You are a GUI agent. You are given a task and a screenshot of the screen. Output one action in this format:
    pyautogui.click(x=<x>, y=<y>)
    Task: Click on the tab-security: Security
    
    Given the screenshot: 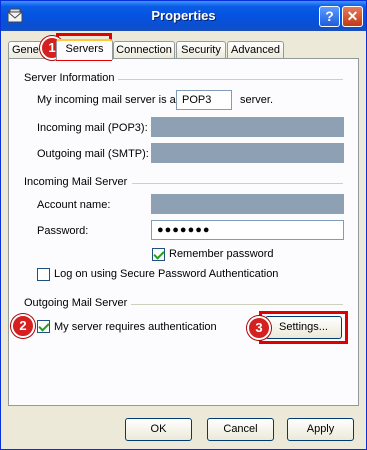 What is the action you would take?
    pyautogui.click(x=201, y=50)
    